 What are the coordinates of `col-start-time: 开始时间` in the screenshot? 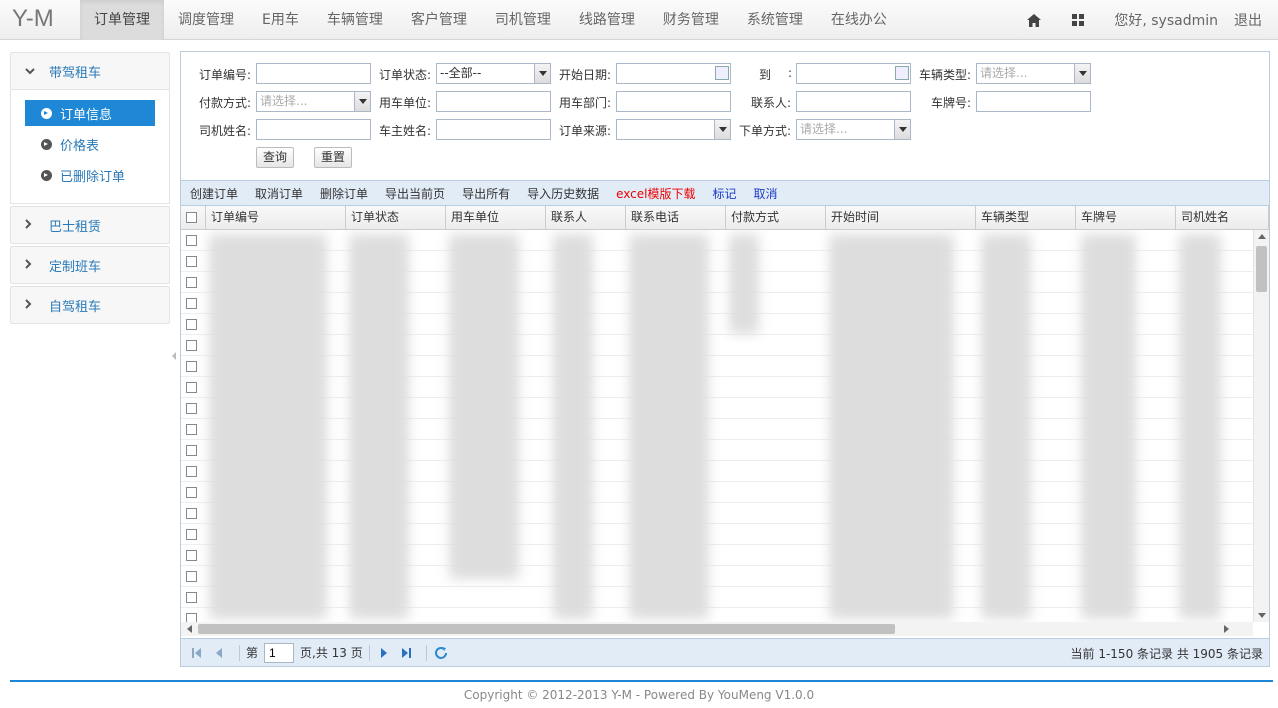 It's located at (901, 218).